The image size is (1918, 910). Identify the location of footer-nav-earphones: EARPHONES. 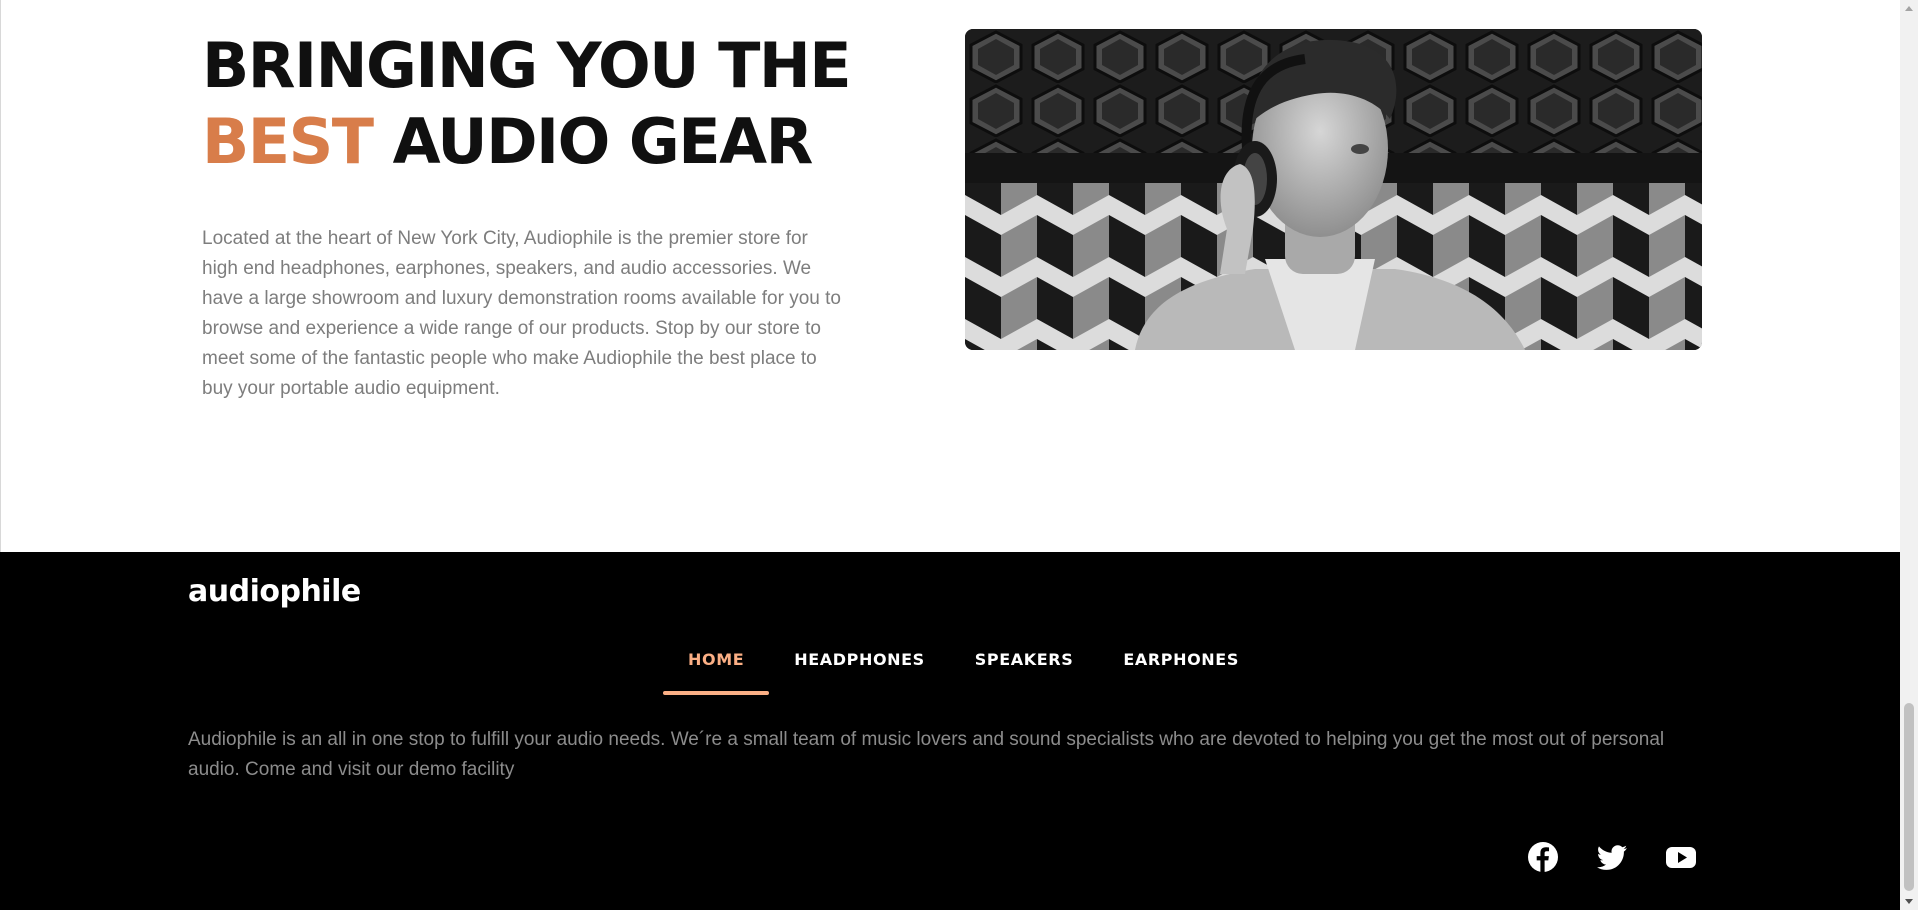
(1181, 663).